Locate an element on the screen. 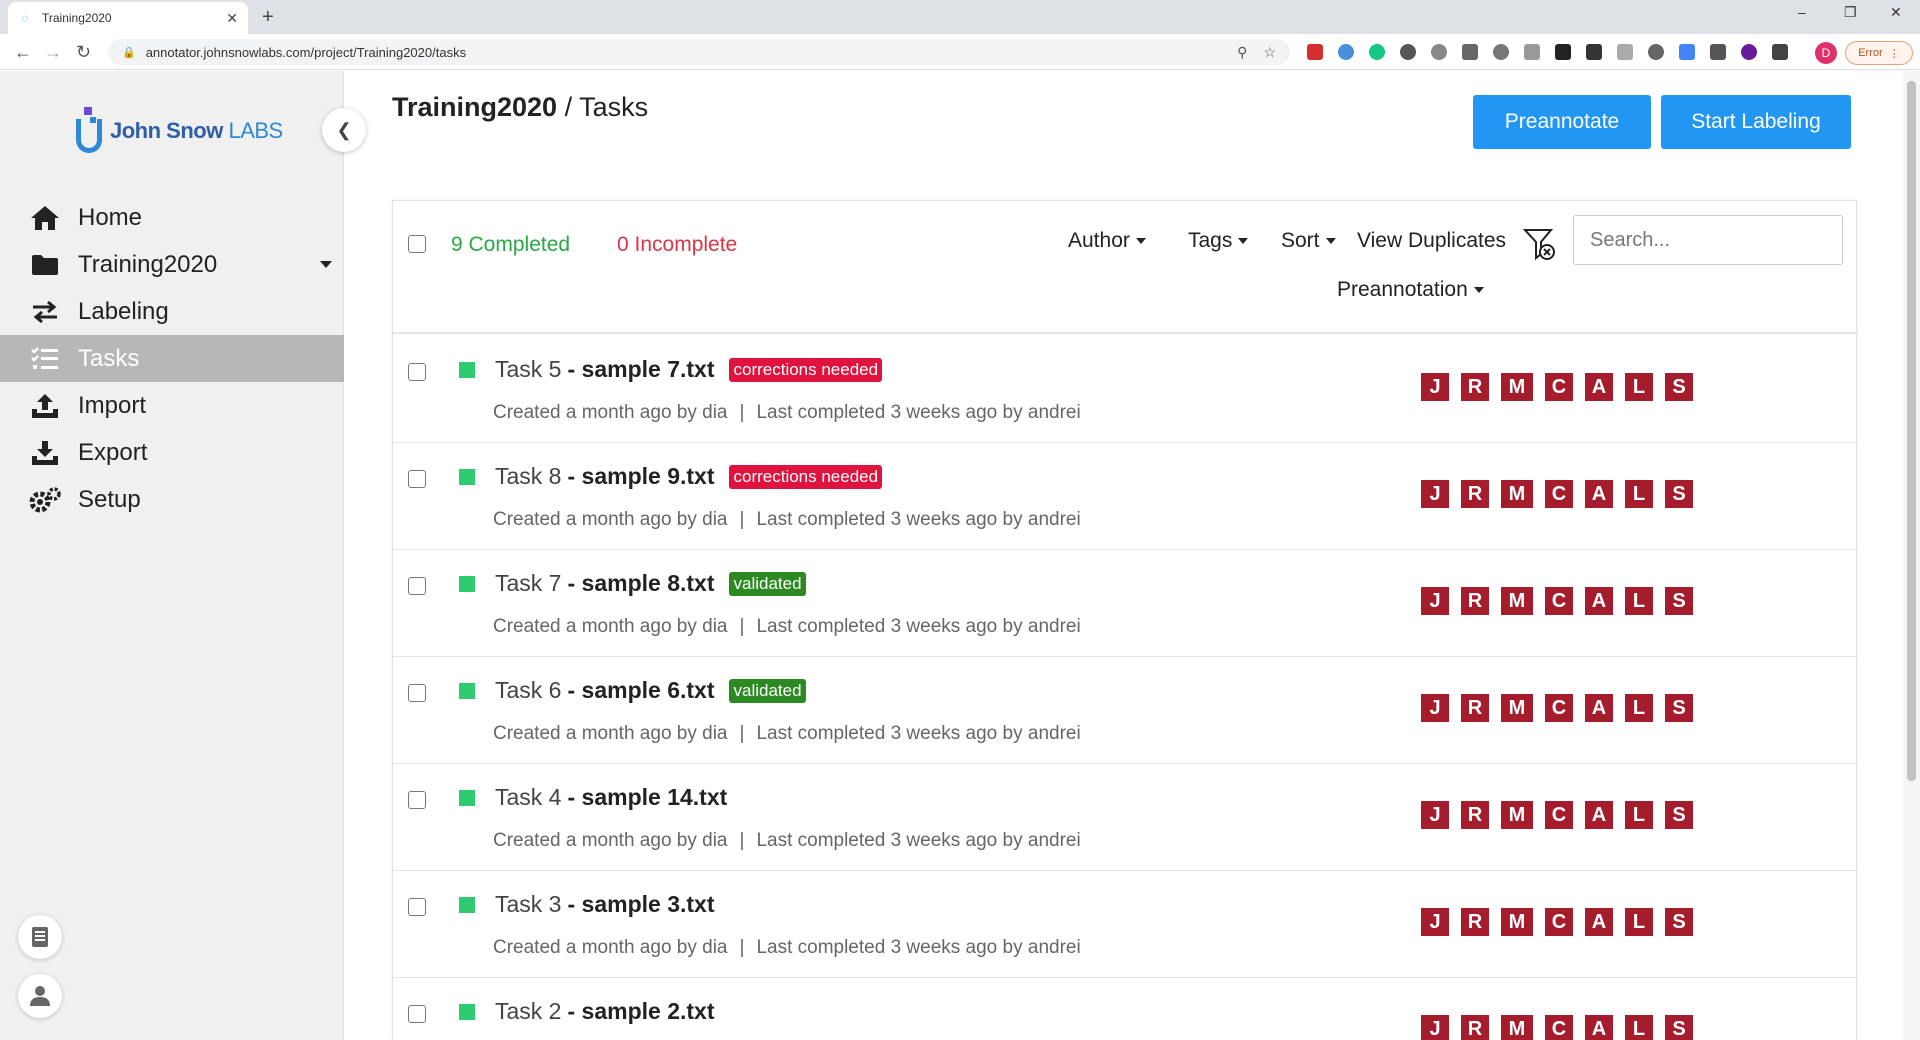 The height and width of the screenshot is (1040, 1920). preannotate-button: Preannotate is located at coordinates (1562, 122).